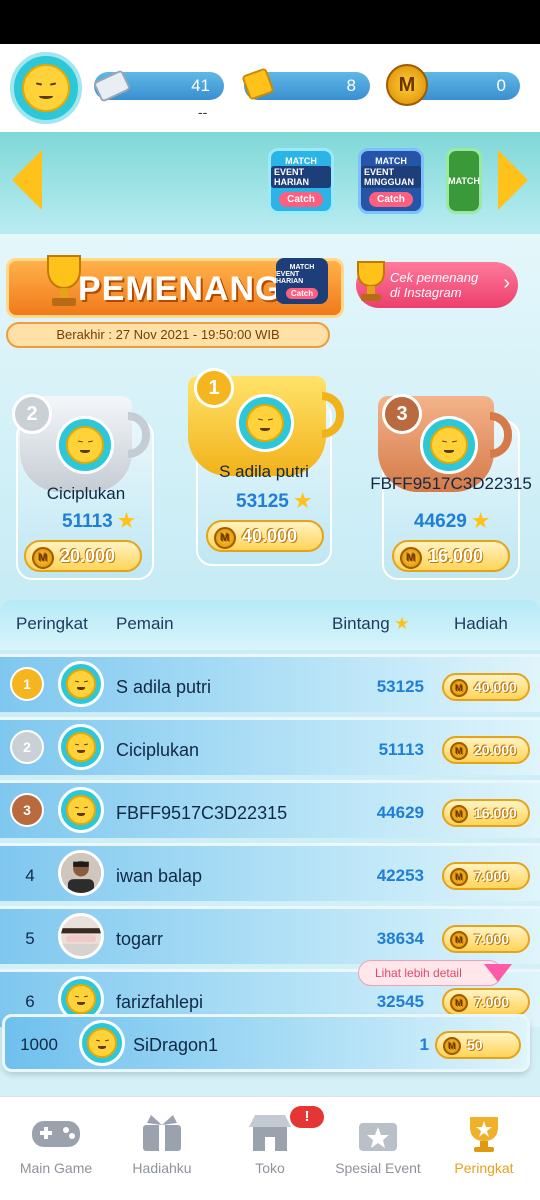 The image size is (540, 1200). What do you see at coordinates (30, 875) in the screenshot?
I see `row-rank: 4` at bounding box center [30, 875].